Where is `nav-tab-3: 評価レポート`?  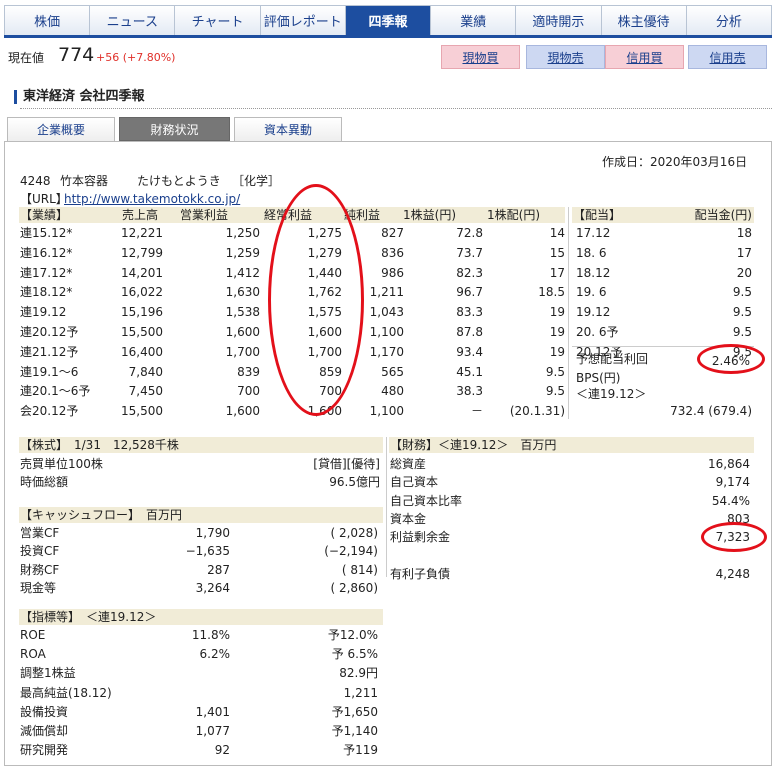 nav-tab-3: 評価レポート is located at coordinates (303, 20).